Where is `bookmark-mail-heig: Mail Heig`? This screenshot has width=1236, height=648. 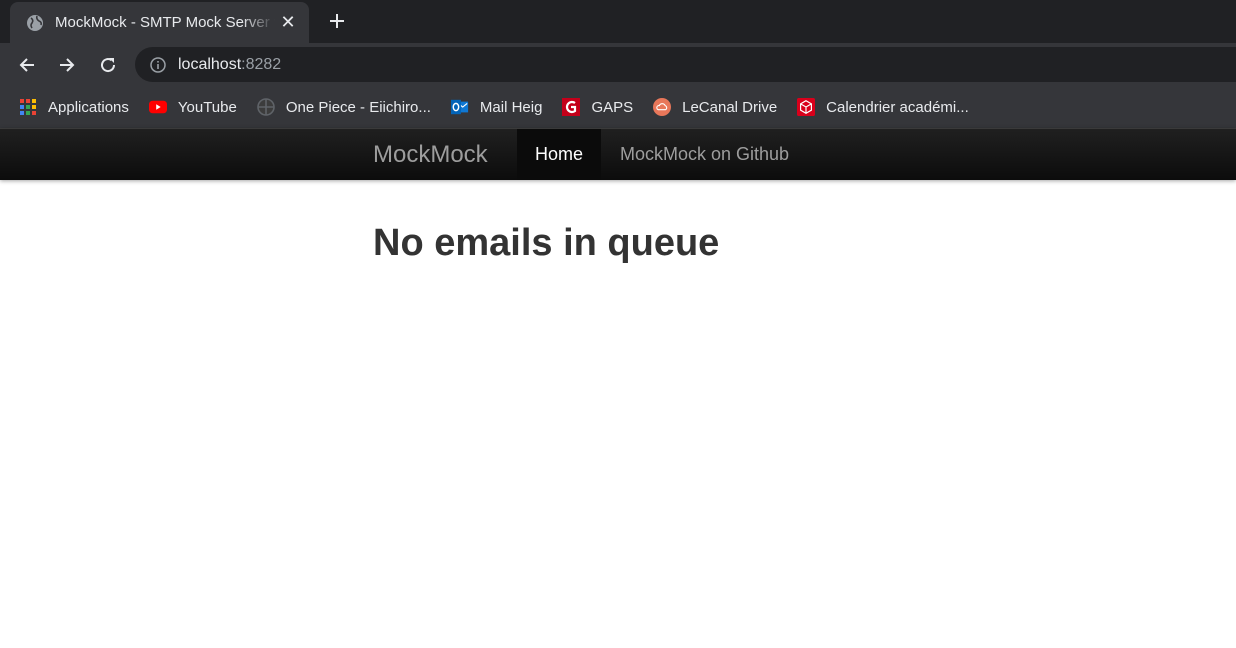 bookmark-mail-heig: Mail Heig is located at coordinates (496, 107).